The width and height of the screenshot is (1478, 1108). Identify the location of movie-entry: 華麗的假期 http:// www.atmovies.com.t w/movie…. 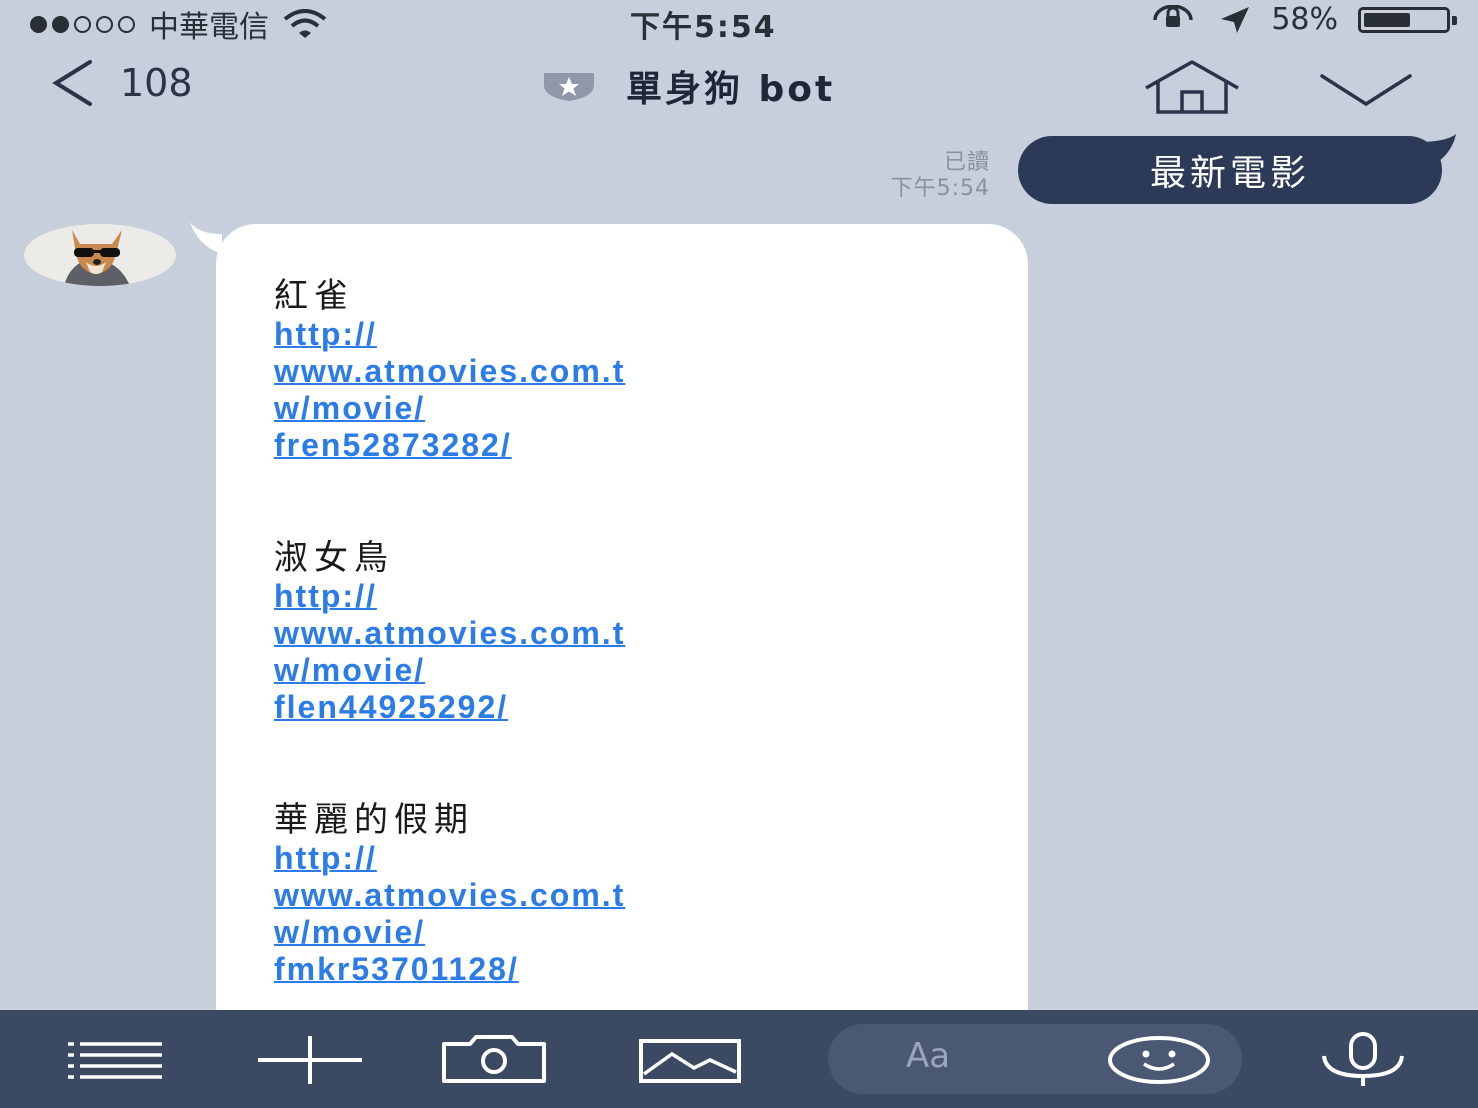
(623, 894).